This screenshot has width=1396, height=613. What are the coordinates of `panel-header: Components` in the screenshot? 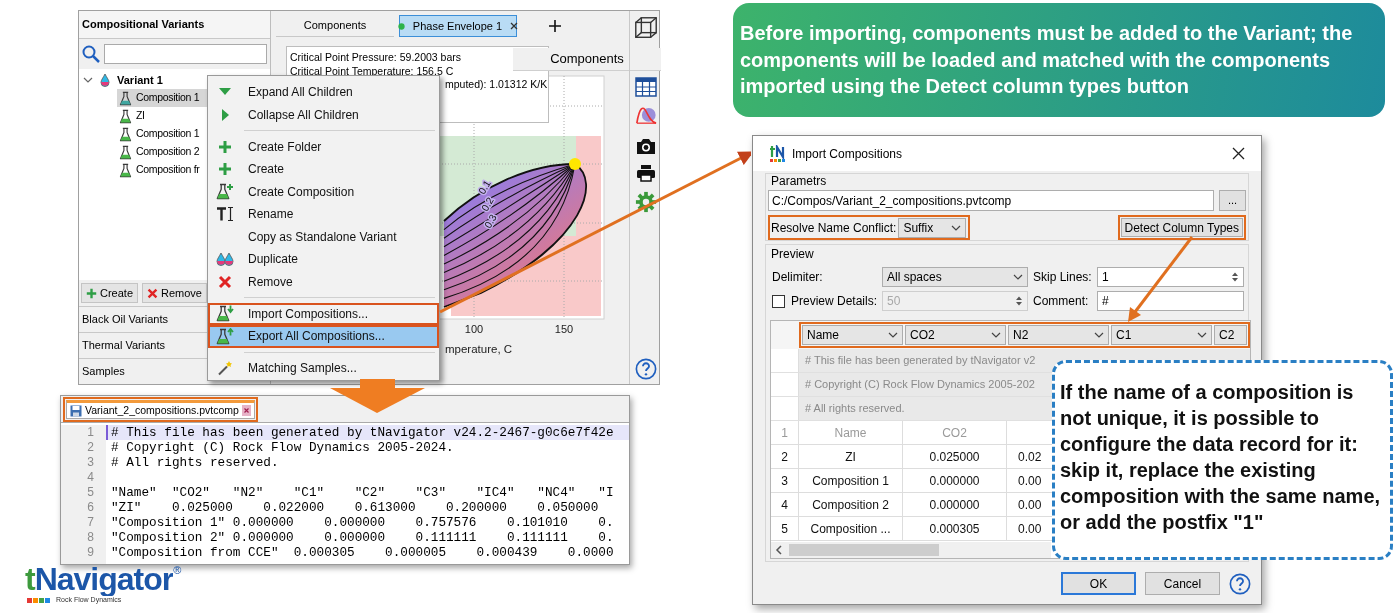 It's located at (587, 59).